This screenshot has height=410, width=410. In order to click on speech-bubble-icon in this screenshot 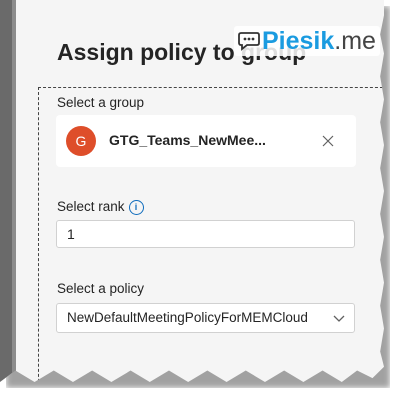, I will do `click(249, 41)`.